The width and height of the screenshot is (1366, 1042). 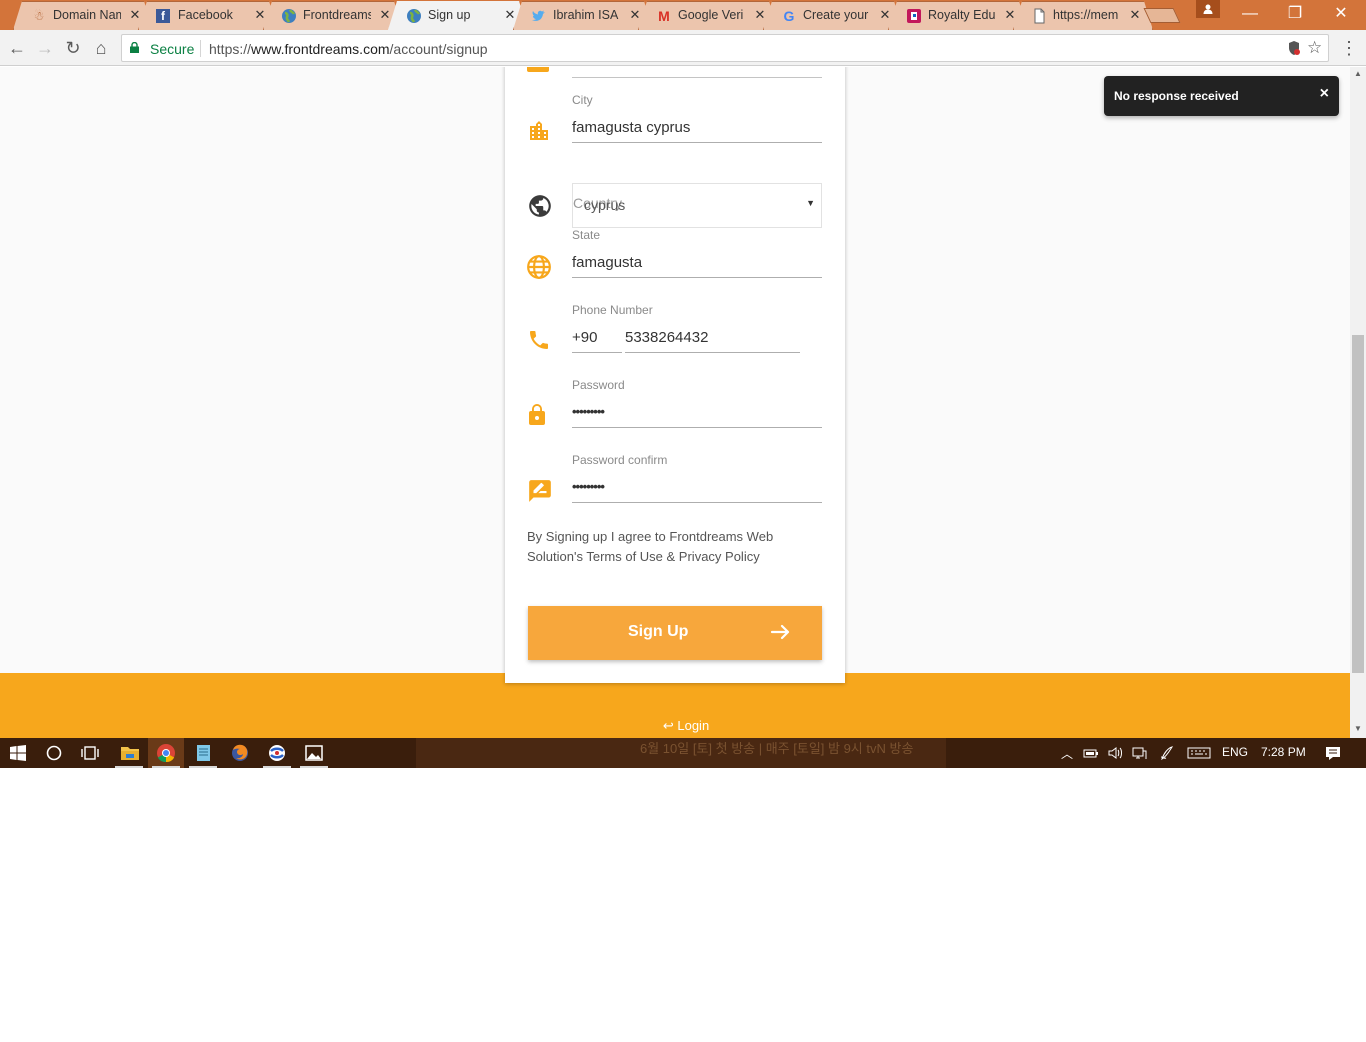 What do you see at coordinates (586, 15) in the screenshot?
I see `tab-title: Ibrahim ISA` at bounding box center [586, 15].